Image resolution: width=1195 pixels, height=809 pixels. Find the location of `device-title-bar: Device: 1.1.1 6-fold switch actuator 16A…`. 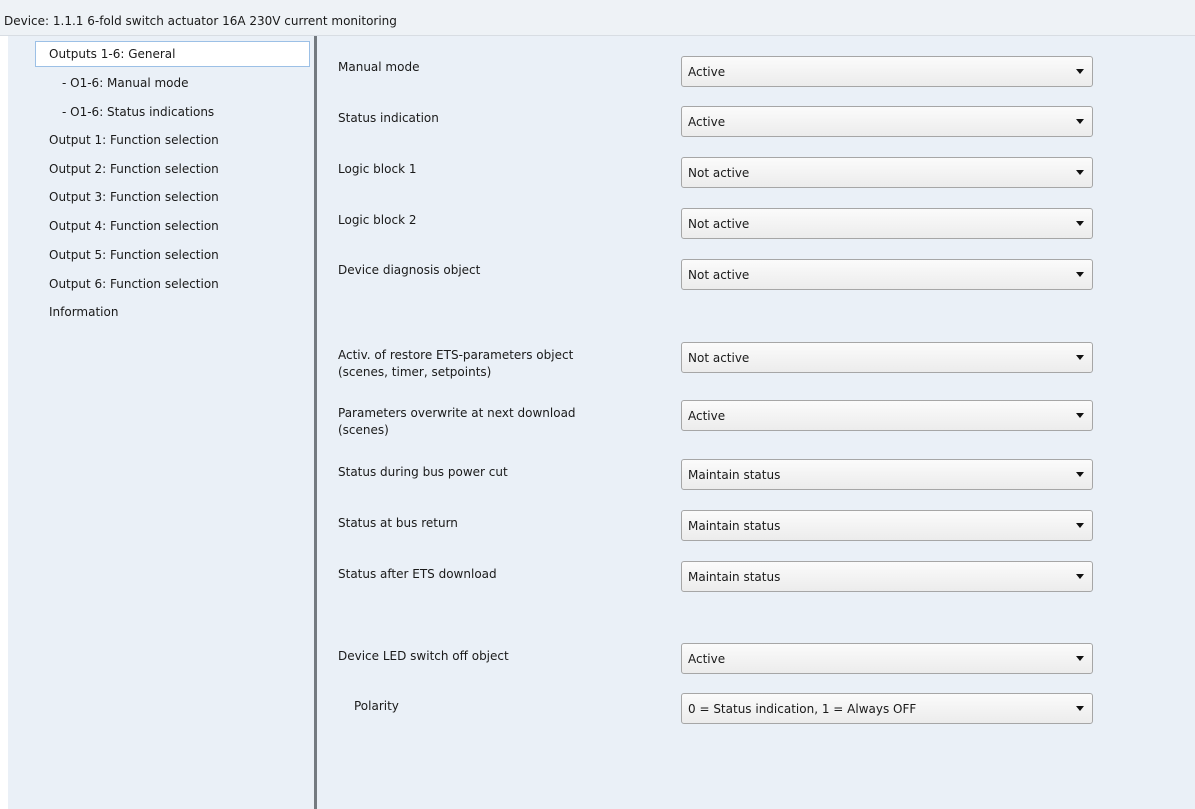

device-title-bar: Device: 1.1.1 6-fold switch actuator 16A… is located at coordinates (597, 18).